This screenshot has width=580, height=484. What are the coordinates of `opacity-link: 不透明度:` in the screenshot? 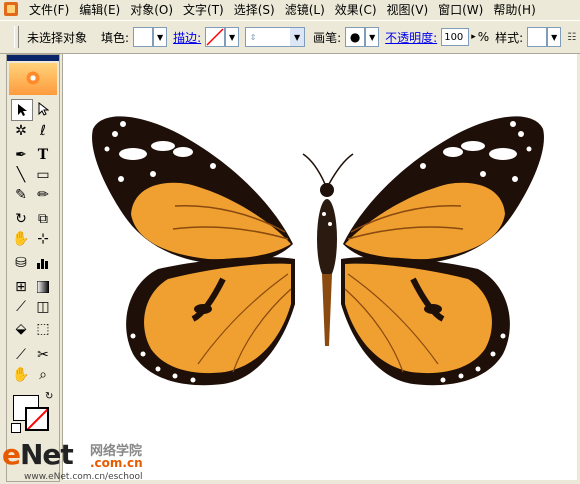 It's located at (411, 37).